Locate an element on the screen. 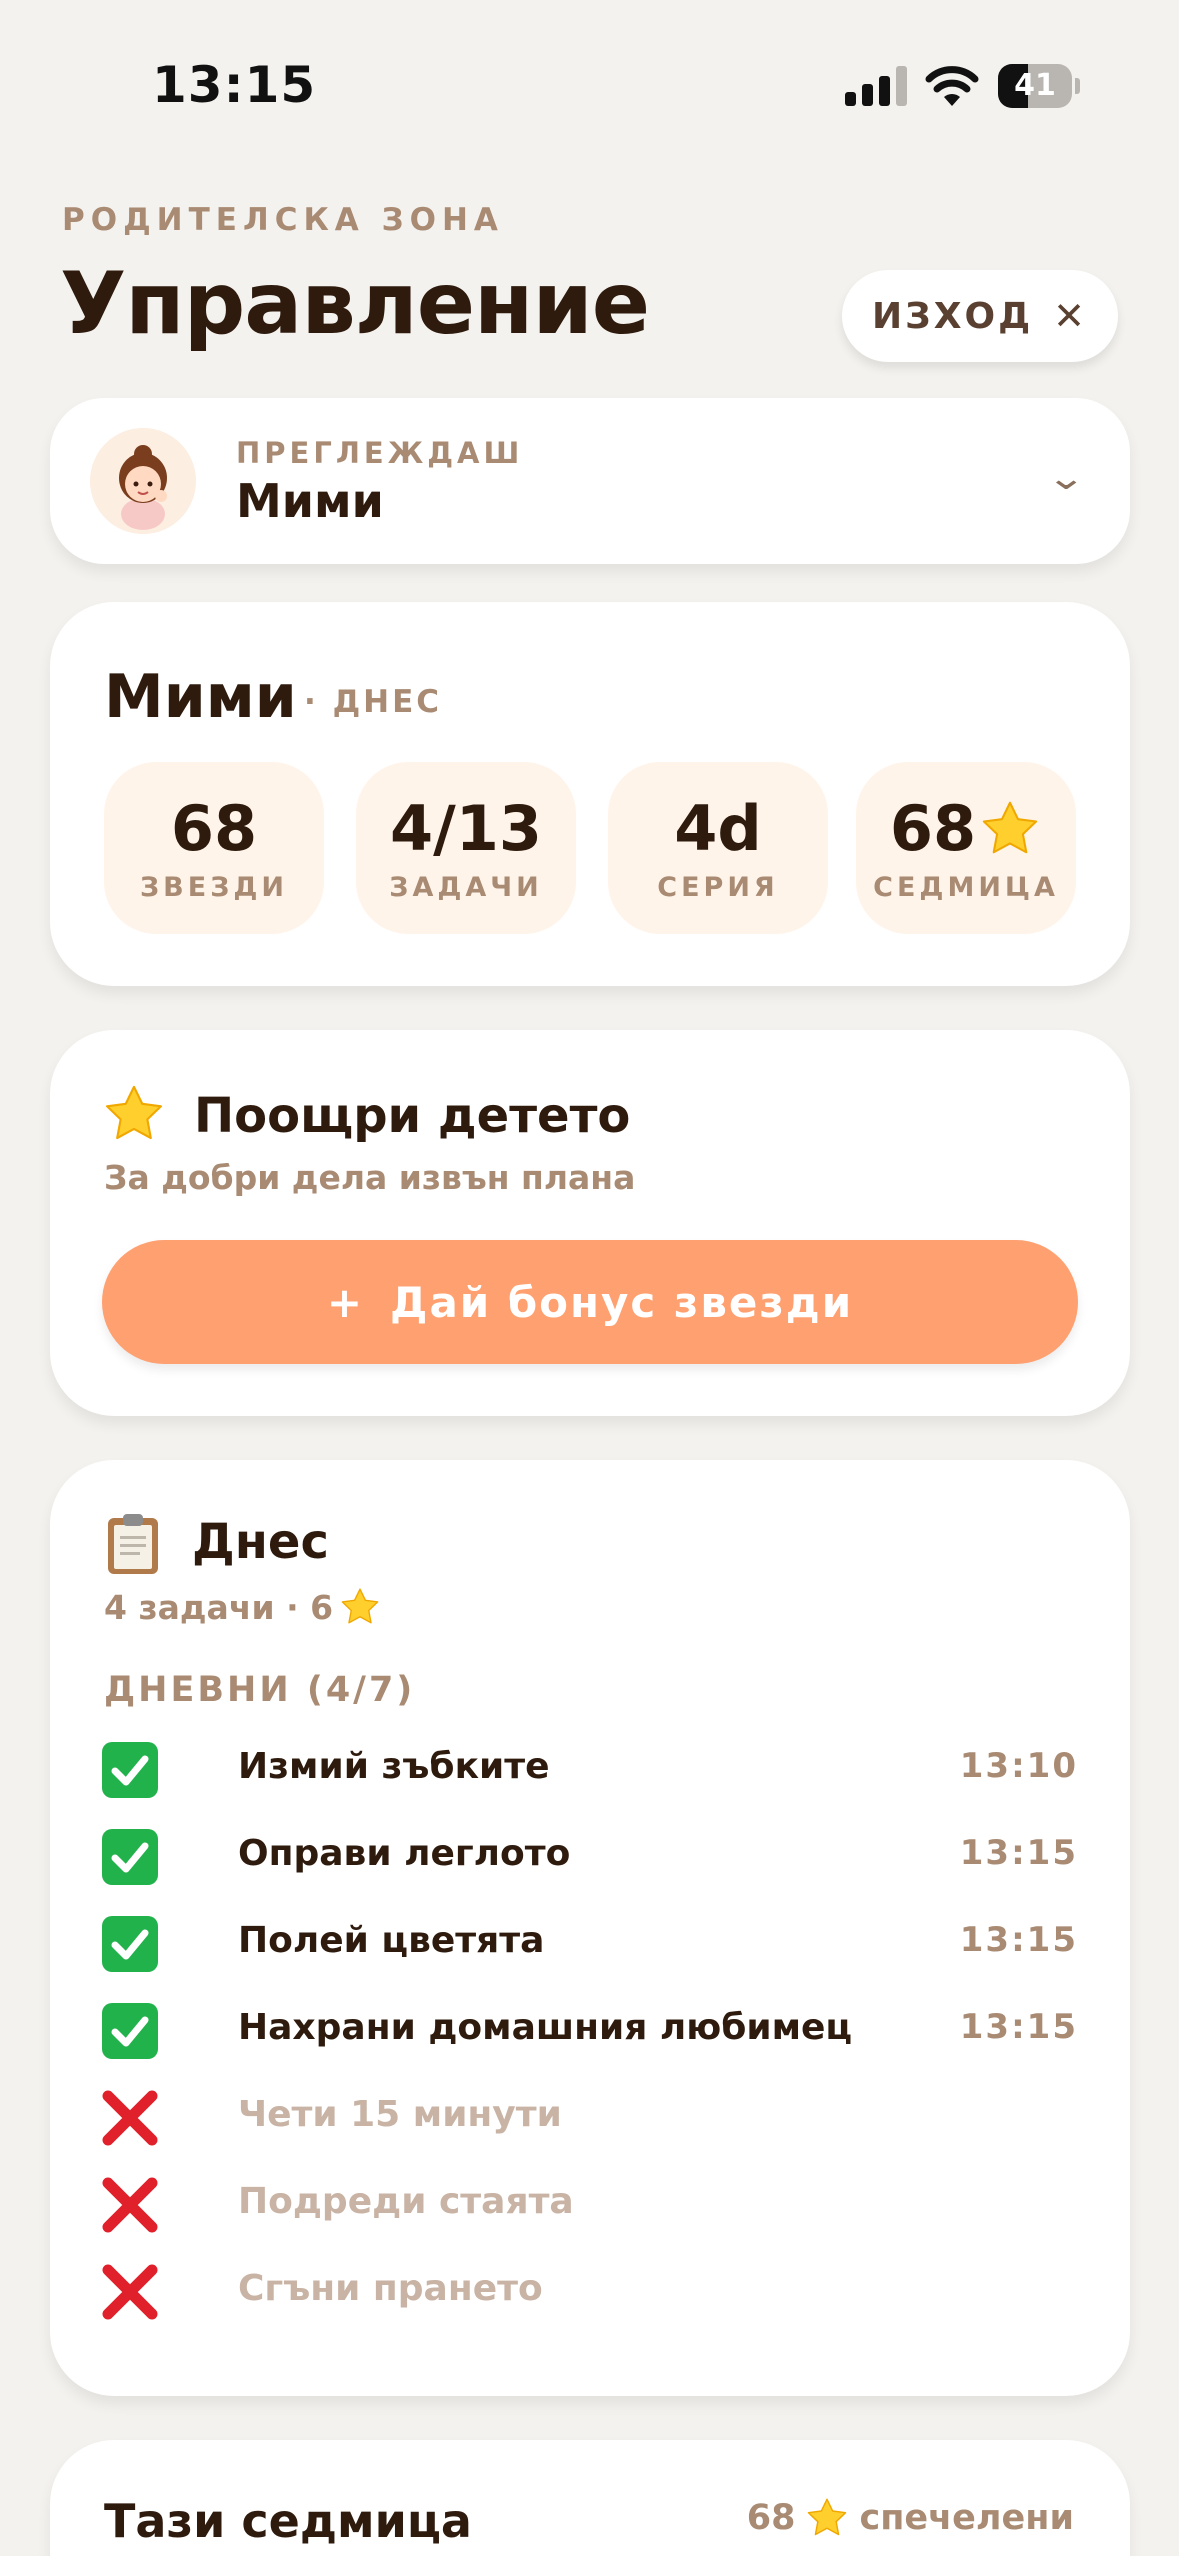 Image resolution: width=1179 pixels, height=2556 pixels. clipboard-icon is located at coordinates (133, 1544).